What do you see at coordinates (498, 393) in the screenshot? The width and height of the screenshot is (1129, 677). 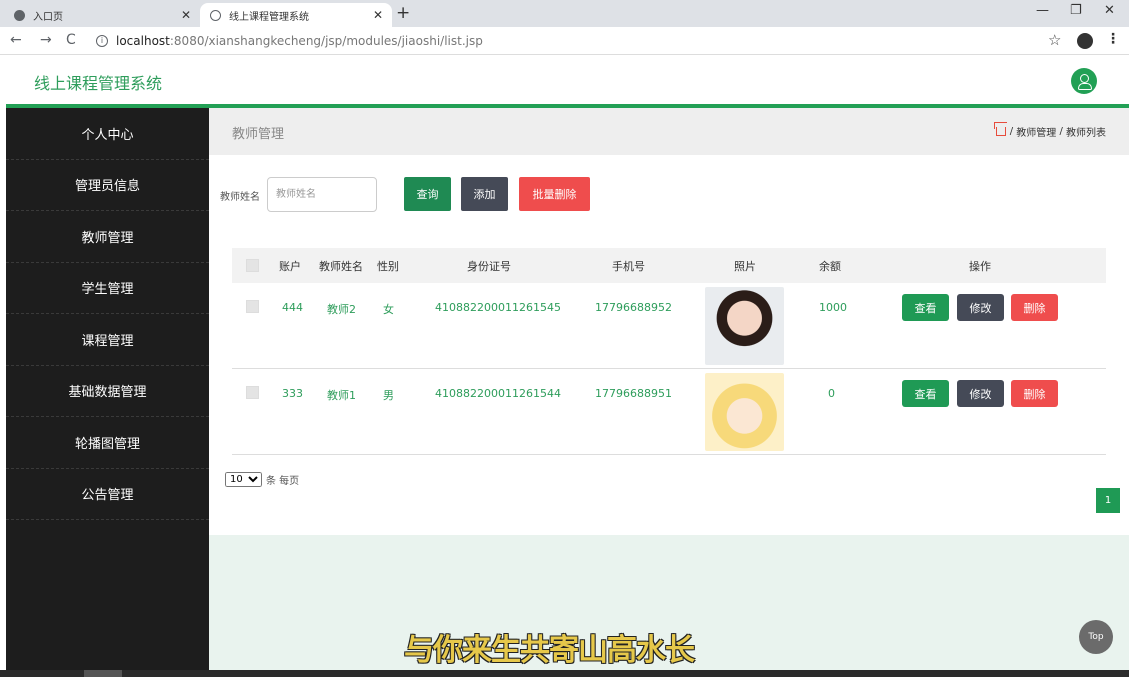 I see `cell-id-card: 410882200011261544` at bounding box center [498, 393].